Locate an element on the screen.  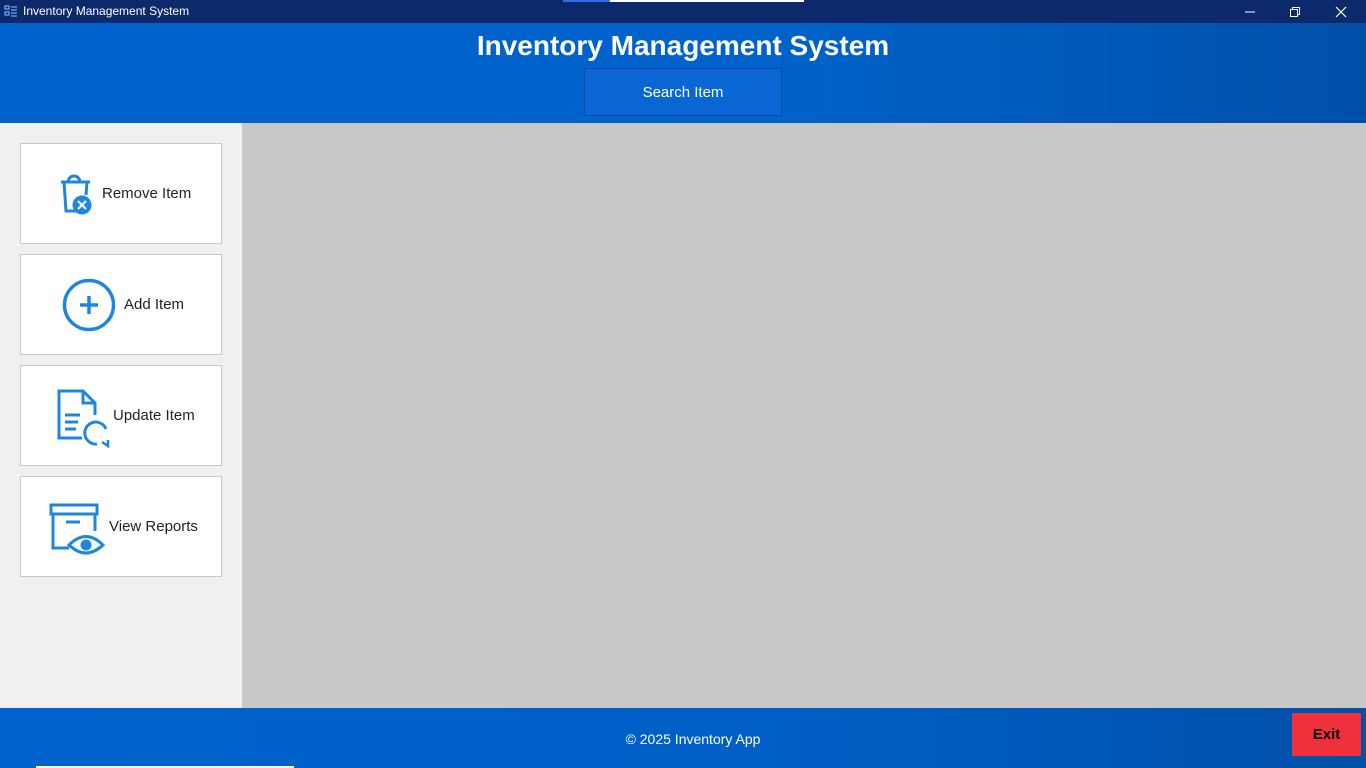
page-title: Inventory Management System is located at coordinates (683, 45).